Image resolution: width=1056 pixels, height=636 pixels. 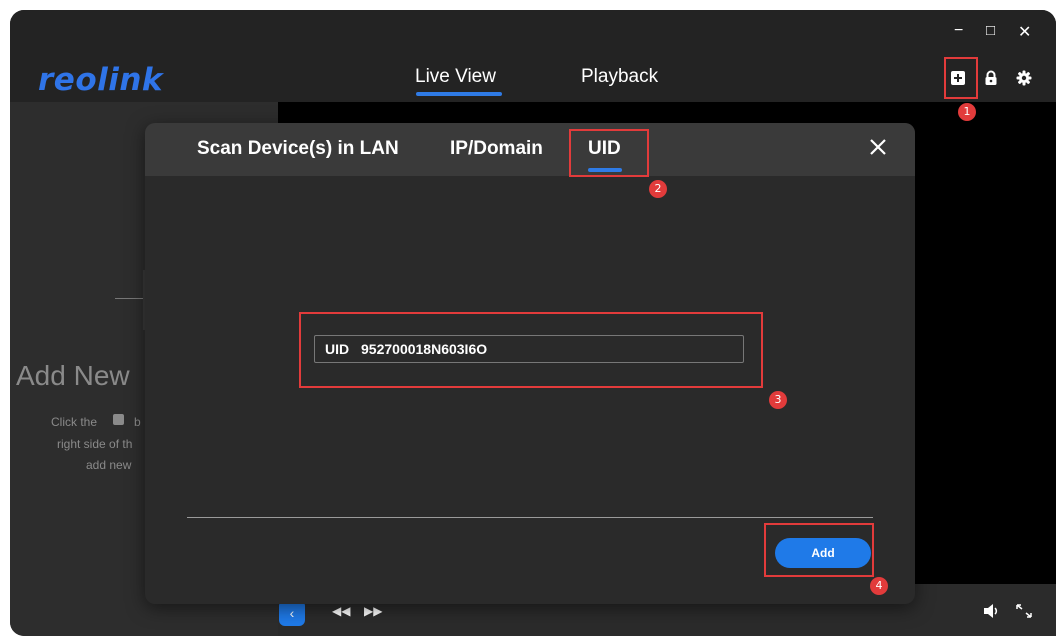 I want to click on fast-forward-icon: ▶▶, so click(x=373, y=611).